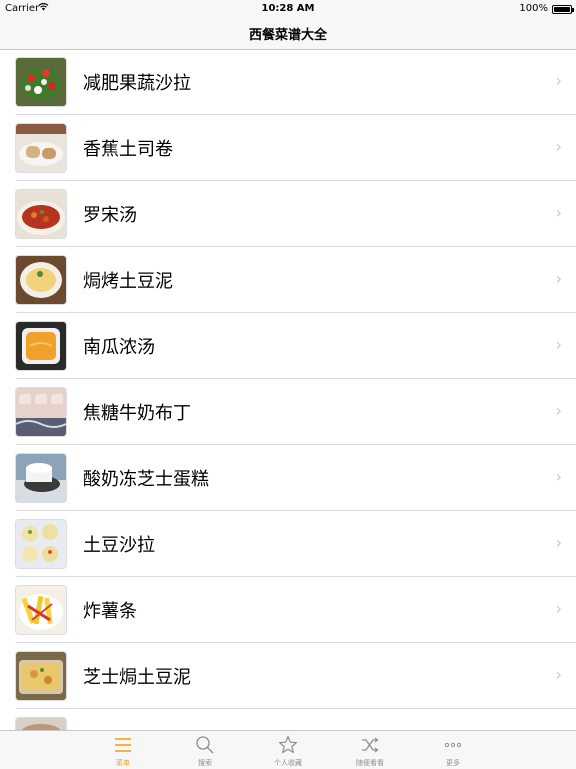 The height and width of the screenshot is (769, 576). I want to click on navigation-bar: 西餐菜谱大全, so click(288, 34).